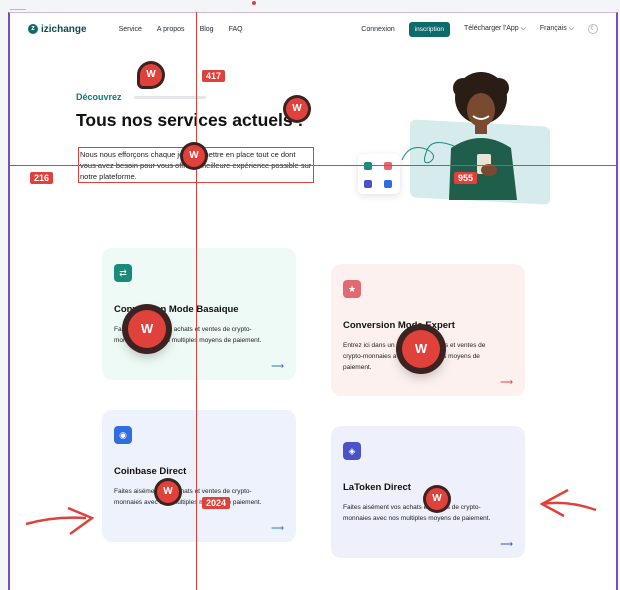 The width and height of the screenshot is (620, 590). I want to click on connexion-link: Connexion, so click(377, 29).